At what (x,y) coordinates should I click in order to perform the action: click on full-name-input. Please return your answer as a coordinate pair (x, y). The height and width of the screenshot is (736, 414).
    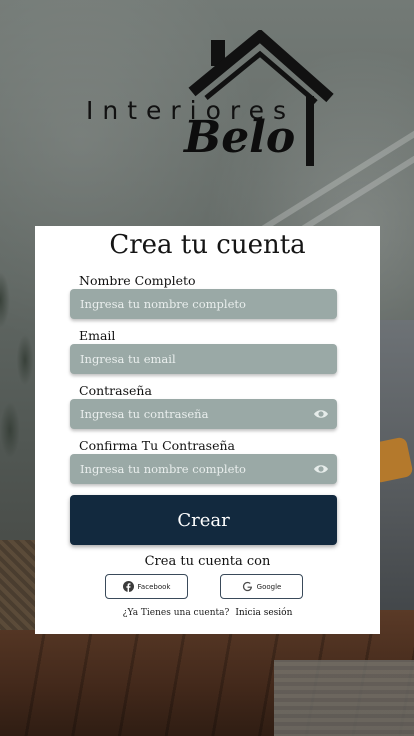
    Looking at the image, I should click on (203, 304).